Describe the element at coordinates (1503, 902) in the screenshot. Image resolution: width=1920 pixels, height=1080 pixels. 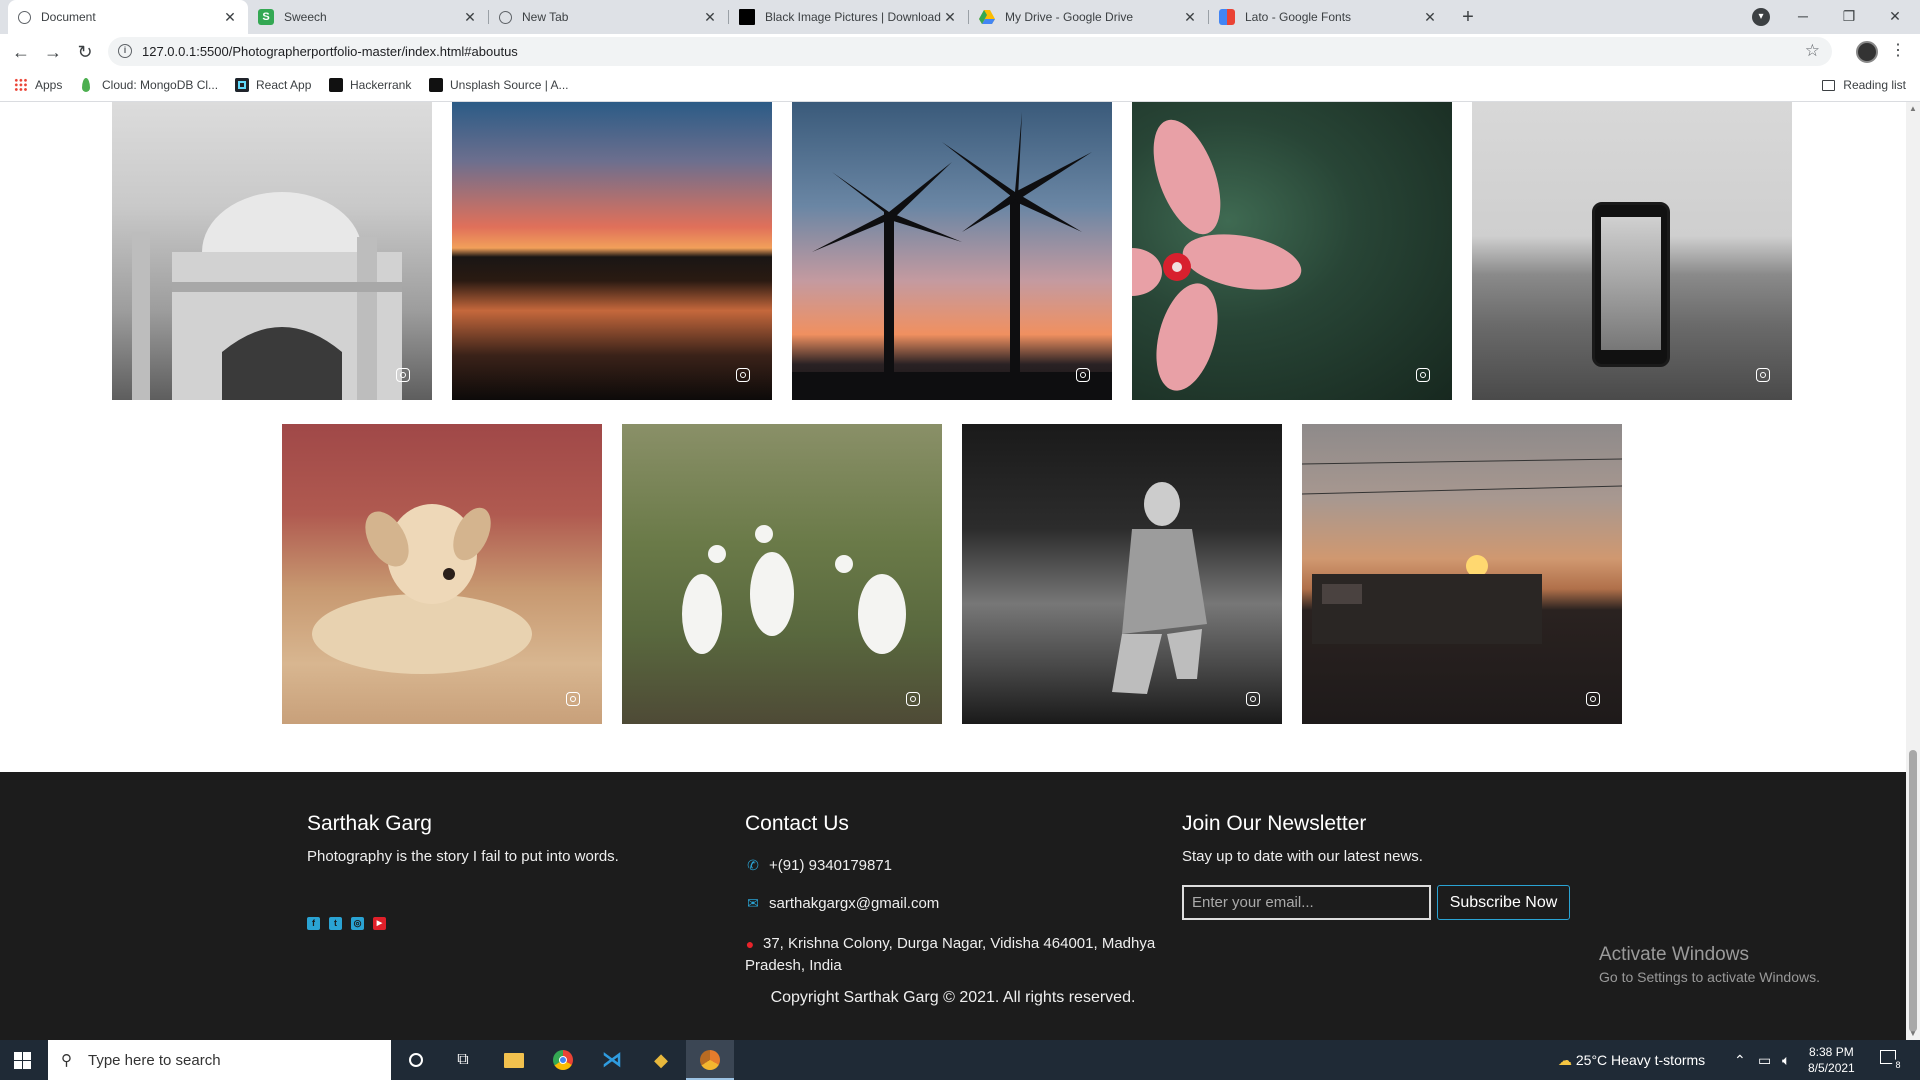
I see `subscribe-button: Subscribe Now` at that location.